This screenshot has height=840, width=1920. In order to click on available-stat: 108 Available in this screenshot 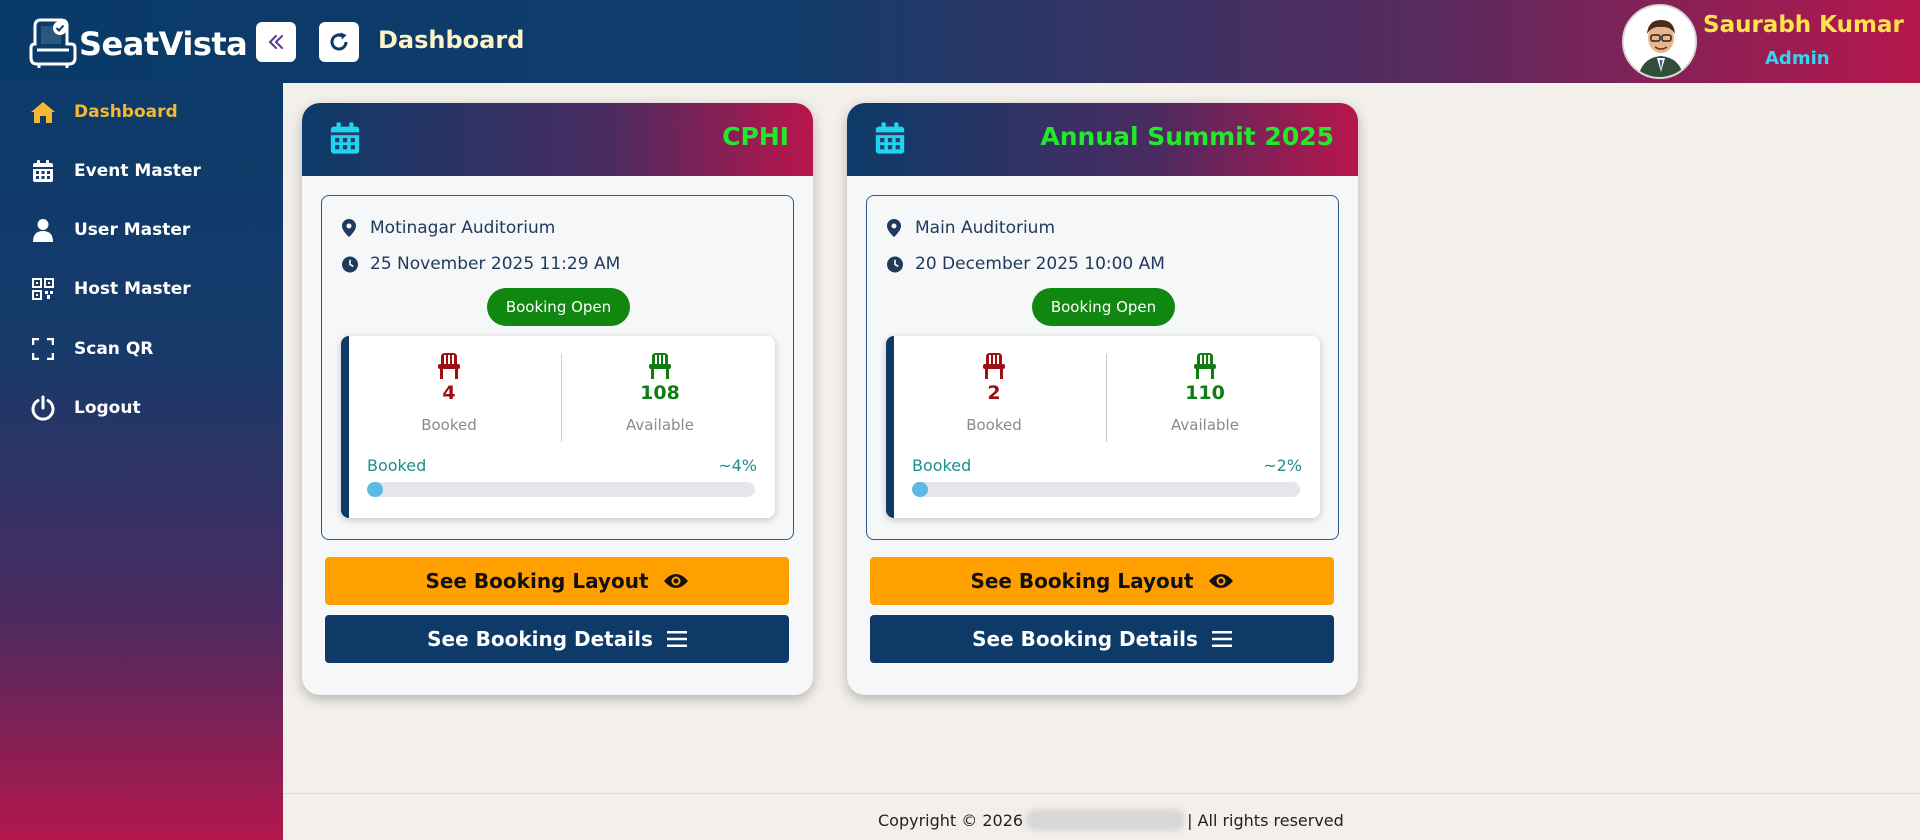, I will do `click(660, 393)`.